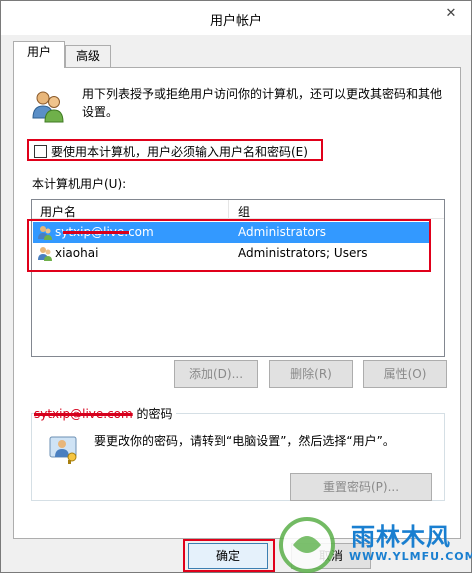 The image size is (472, 573). I want to click on column-header-username: 用户名, so click(58, 211).